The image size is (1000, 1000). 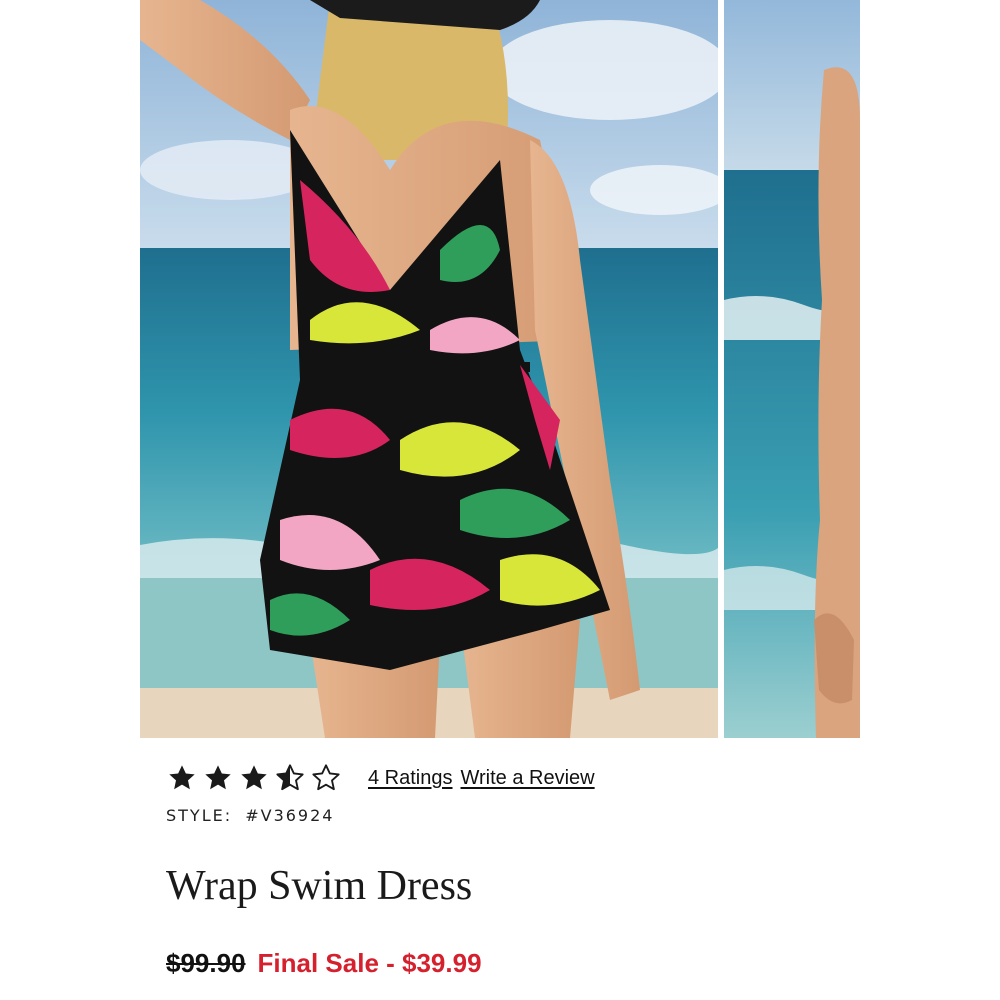 I want to click on style-value: #V36924, so click(x=290, y=815).